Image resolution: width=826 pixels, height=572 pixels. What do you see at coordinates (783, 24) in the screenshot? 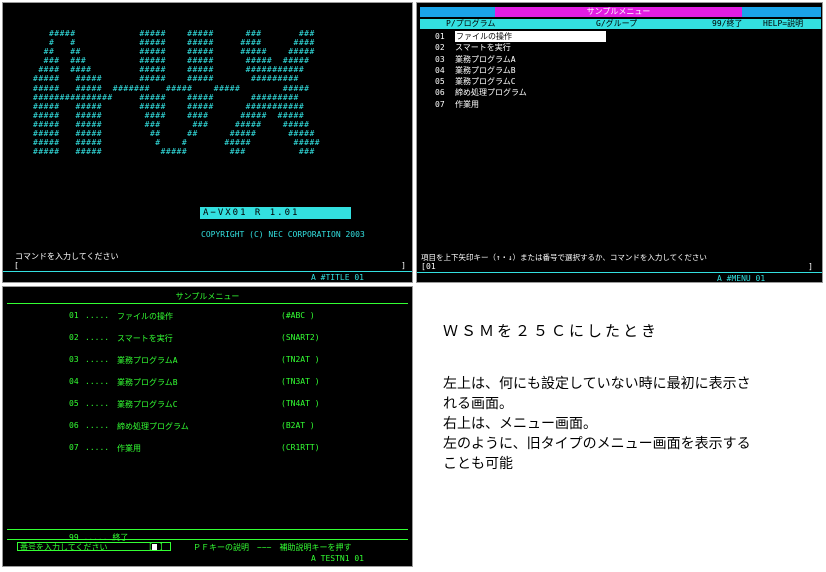
I see `header-help: HELP=説明` at bounding box center [783, 24].